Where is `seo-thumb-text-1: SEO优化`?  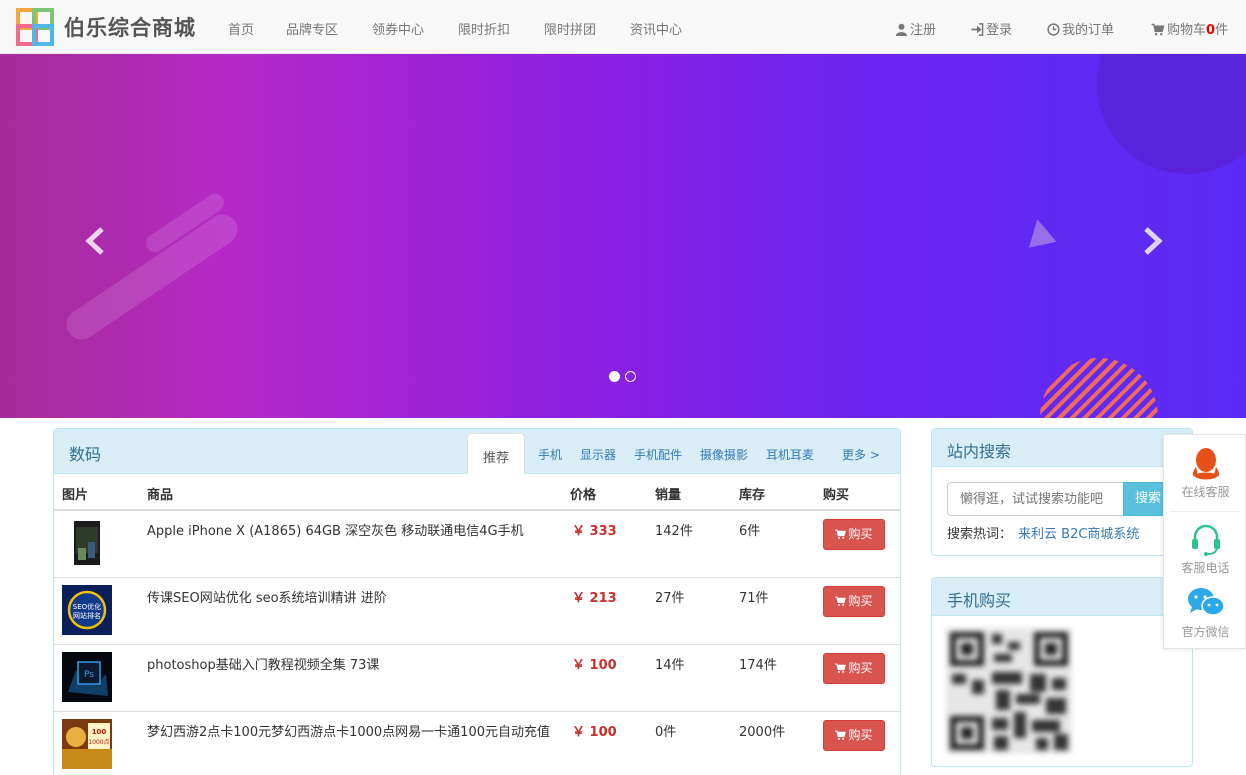
seo-thumb-text-1: SEO优化 is located at coordinates (87, 606).